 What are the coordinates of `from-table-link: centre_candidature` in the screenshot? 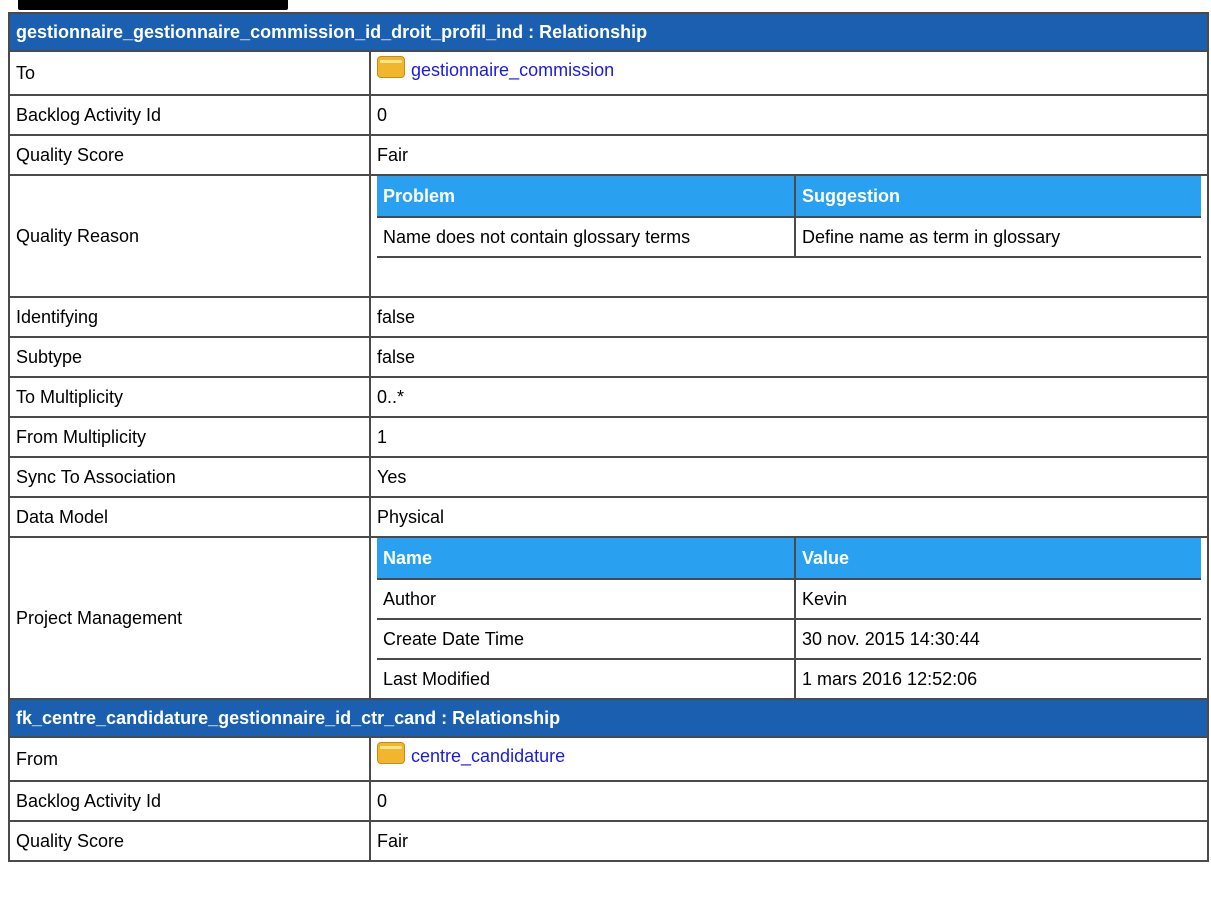 It's located at (488, 756).